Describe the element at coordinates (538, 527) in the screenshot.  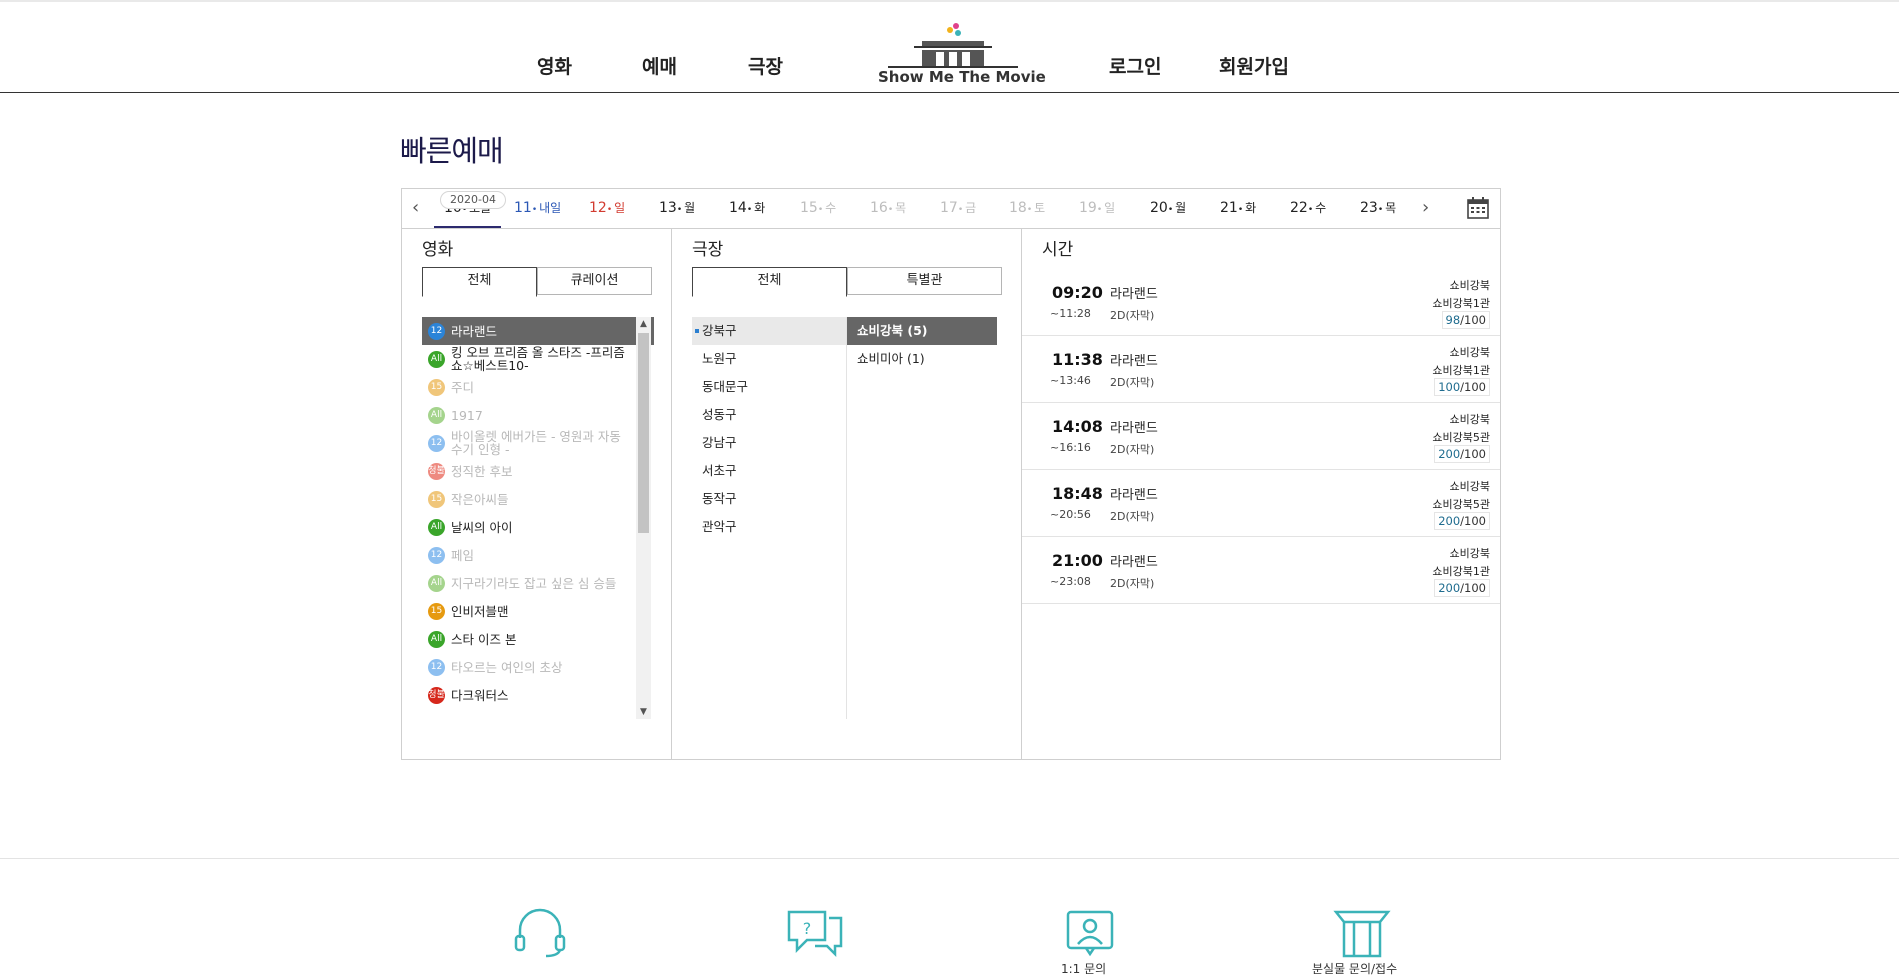
I see `movie-item: All날씨의 아이♡` at that location.